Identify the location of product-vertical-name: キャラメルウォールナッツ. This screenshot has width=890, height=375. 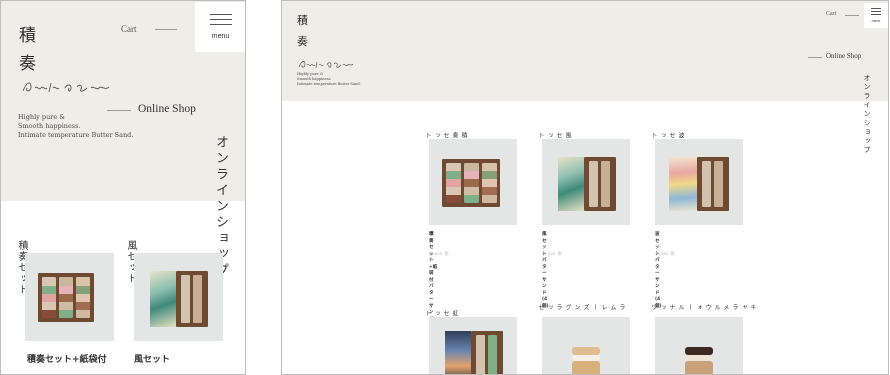
(703, 307).